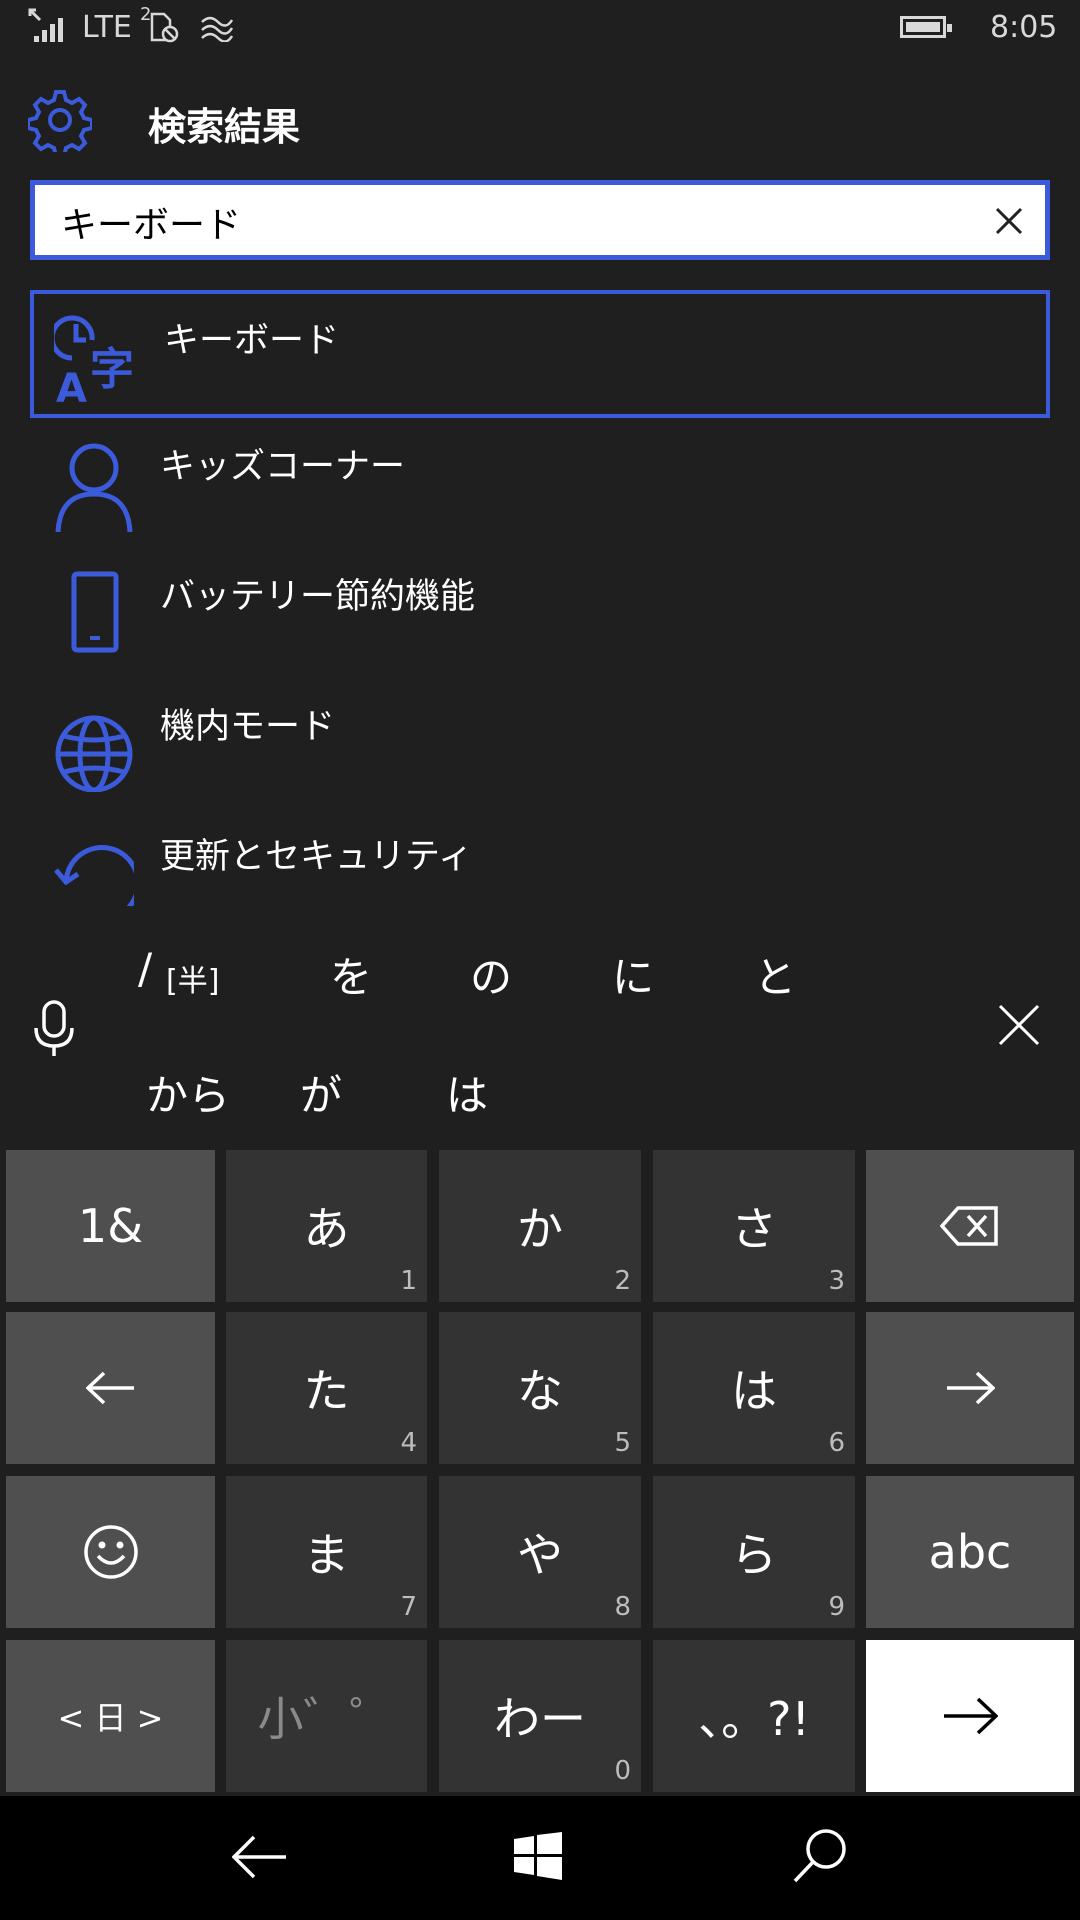 The width and height of the screenshot is (1080, 1920). What do you see at coordinates (511, 222) in the screenshot?
I see `search-input` at bounding box center [511, 222].